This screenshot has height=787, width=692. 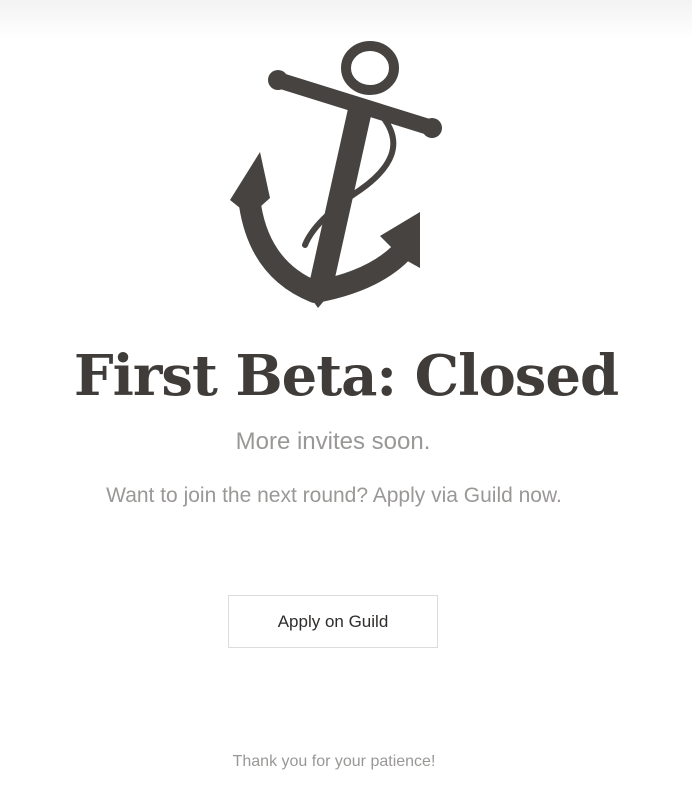 What do you see at coordinates (346, 20) in the screenshot?
I see `top-fade` at bounding box center [346, 20].